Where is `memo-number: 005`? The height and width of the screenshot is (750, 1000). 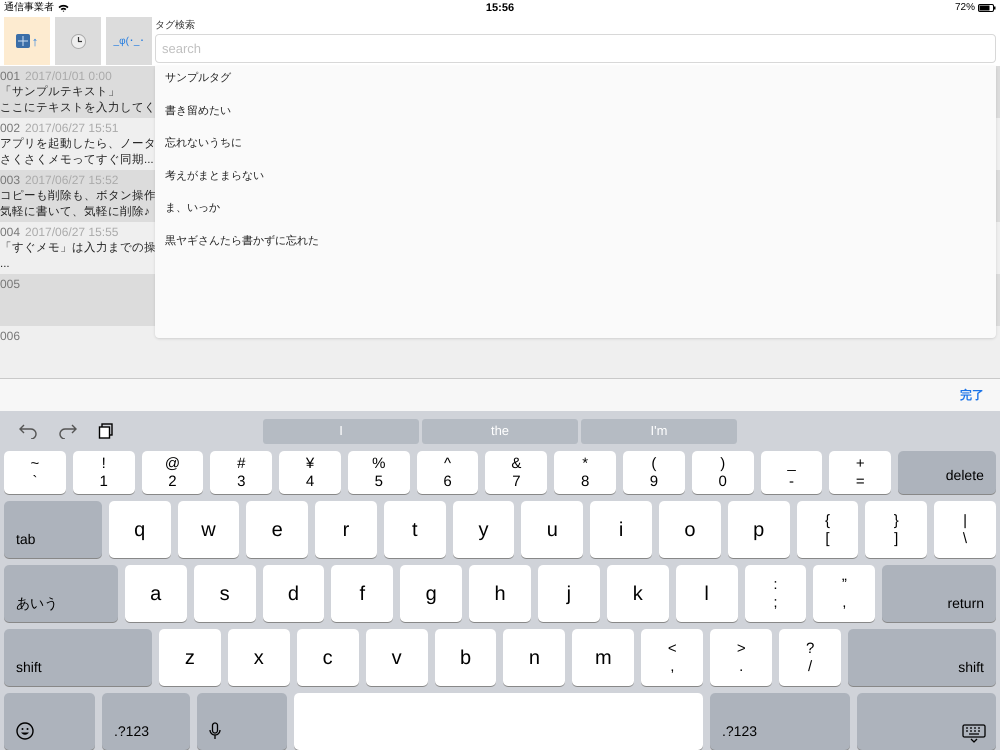 memo-number: 005 is located at coordinates (10, 284).